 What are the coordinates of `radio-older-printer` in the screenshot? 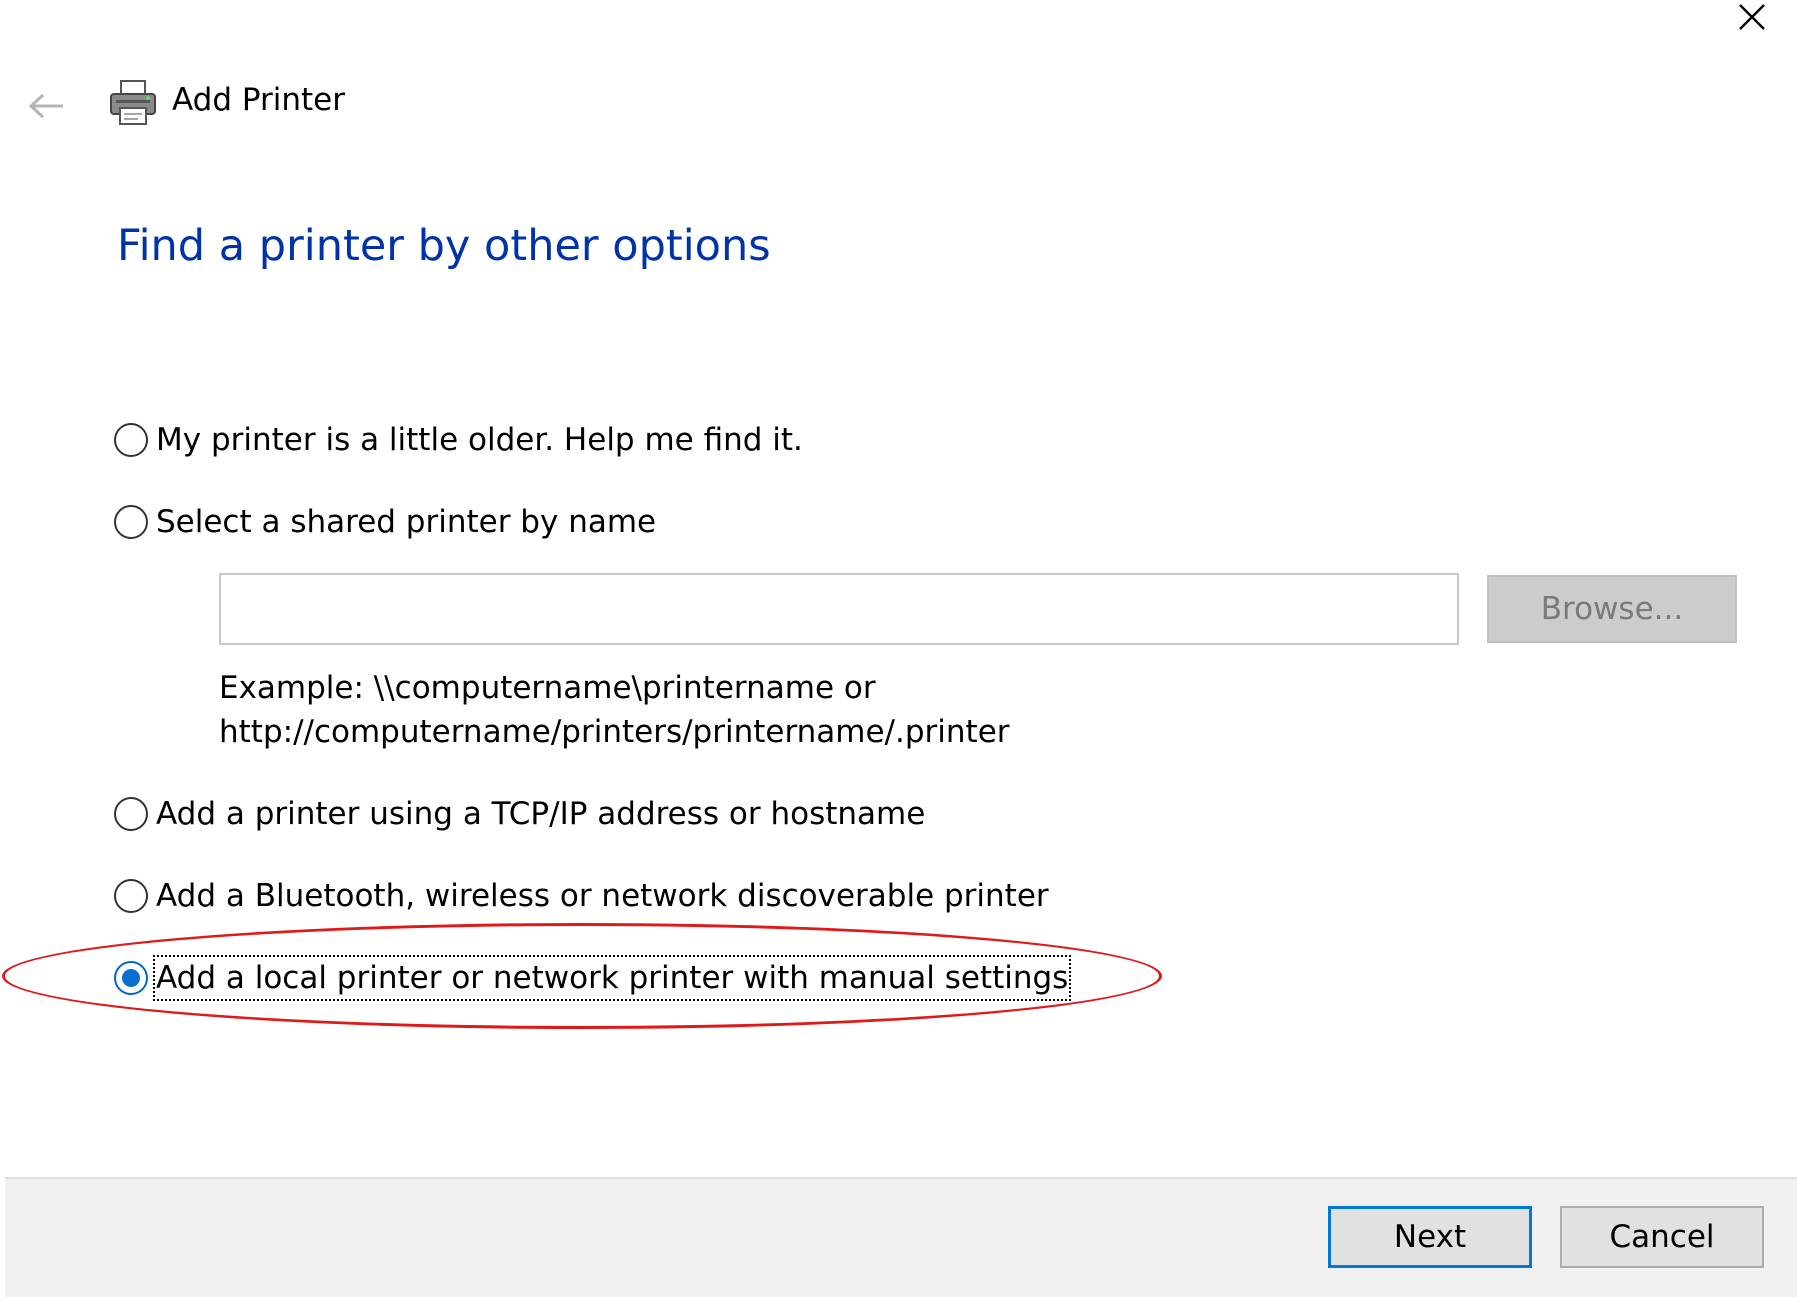 It's located at (131, 440).